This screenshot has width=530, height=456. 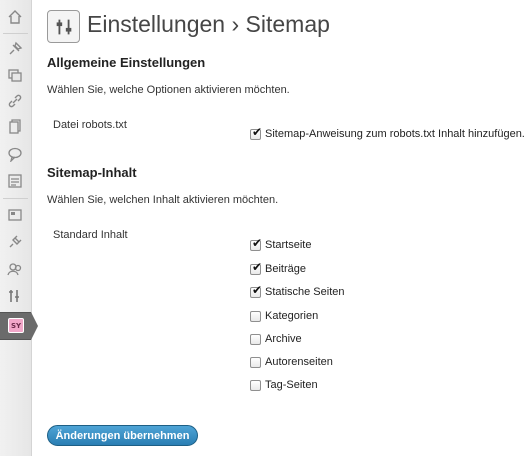 I want to click on content-option-label: Autorenseiten, so click(x=299, y=362).